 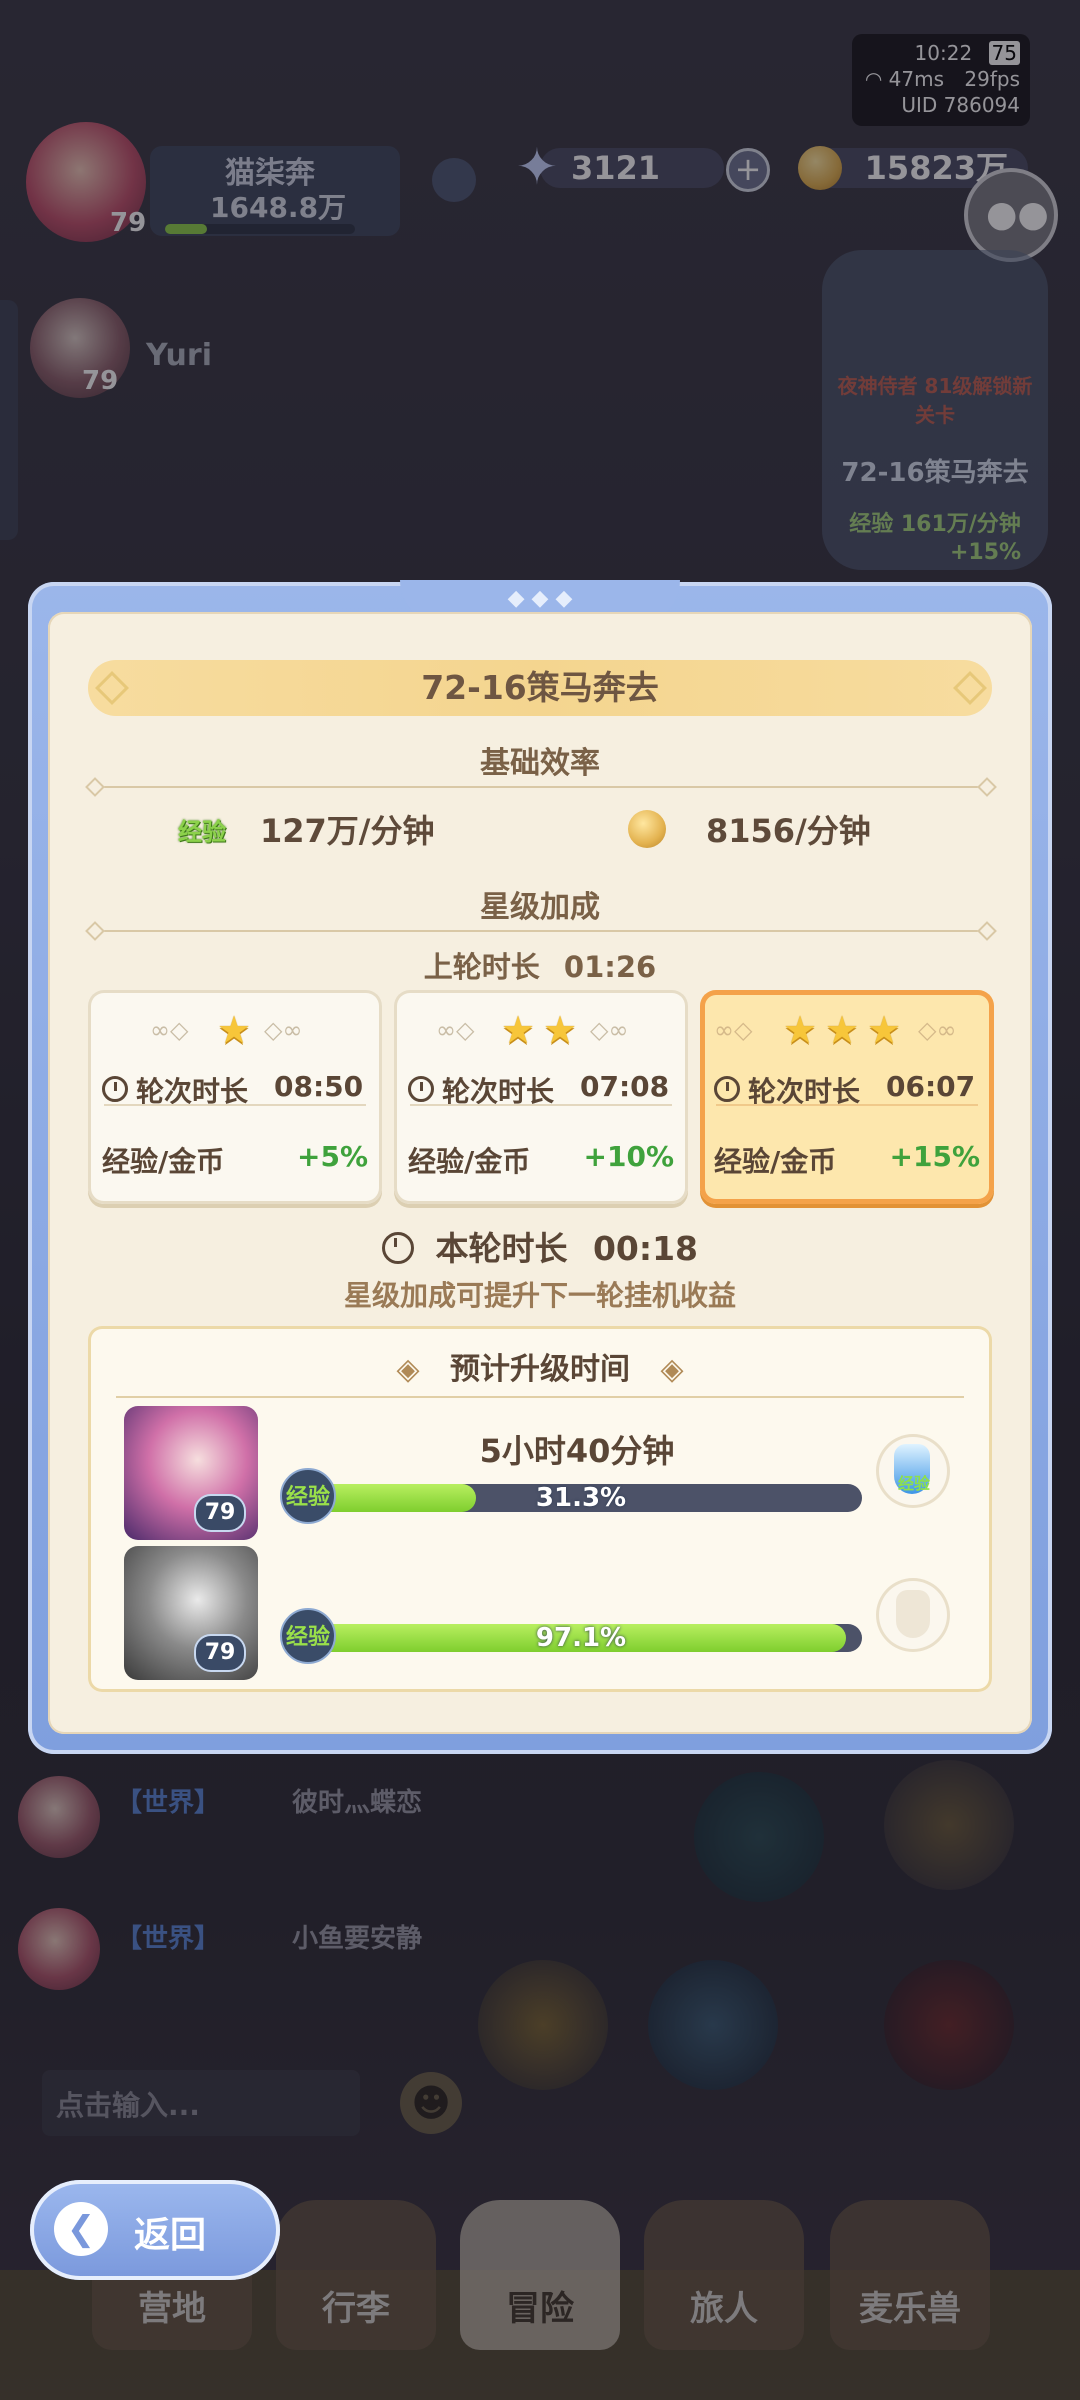 I want to click on exp-potion-button-2-disabled, so click(x=913, y=1615).